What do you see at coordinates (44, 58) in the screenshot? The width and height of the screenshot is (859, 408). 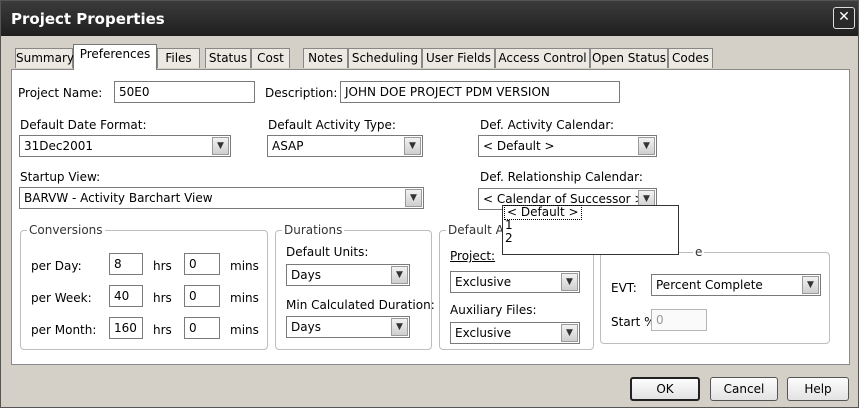 I see `tab-summary: Summary` at bounding box center [44, 58].